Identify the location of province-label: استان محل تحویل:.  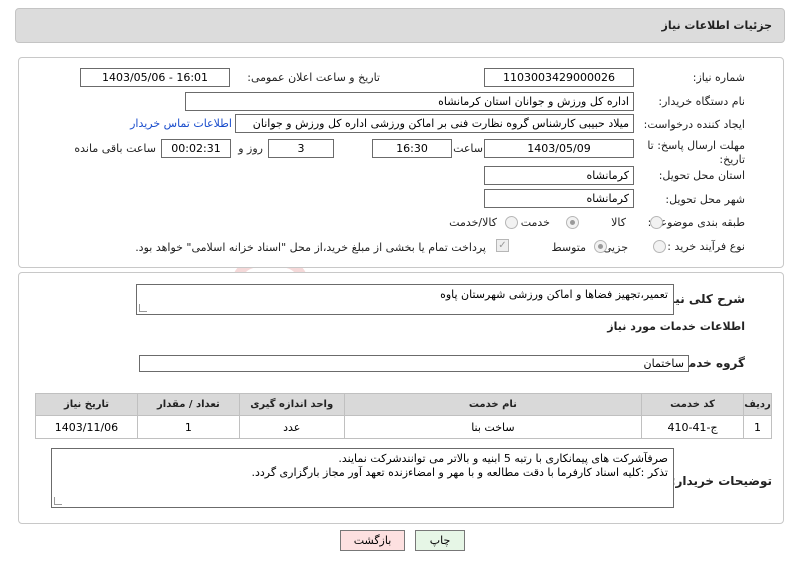
(701, 175).